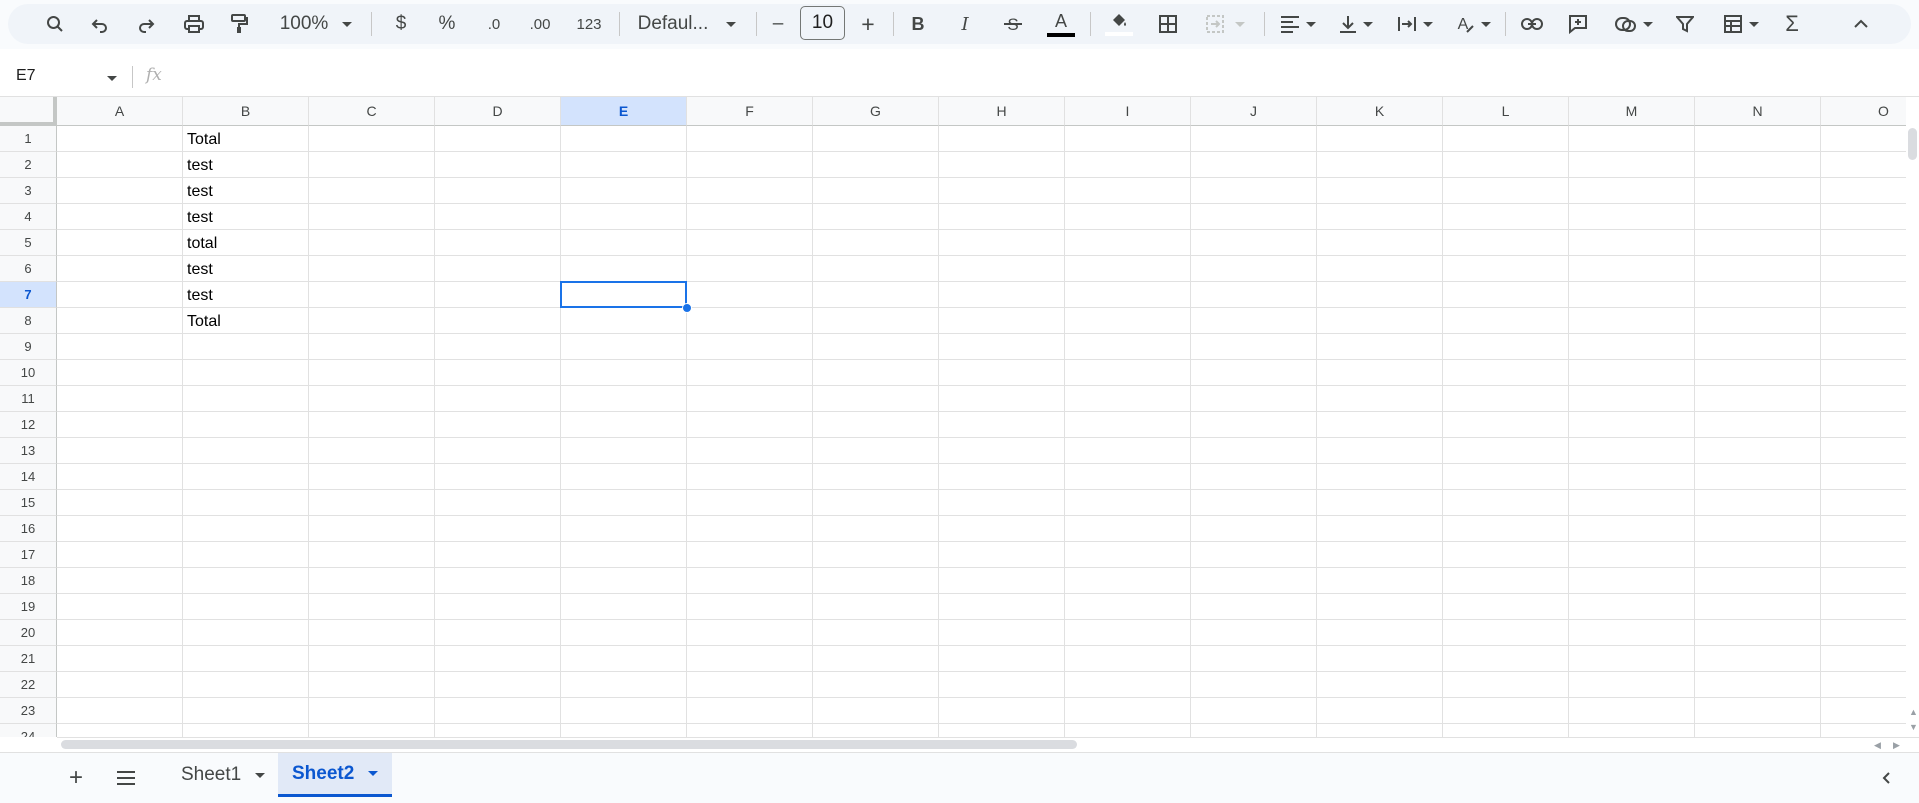 Image resolution: width=1919 pixels, height=803 pixels. I want to click on row-header-24: 24, so click(28, 730).